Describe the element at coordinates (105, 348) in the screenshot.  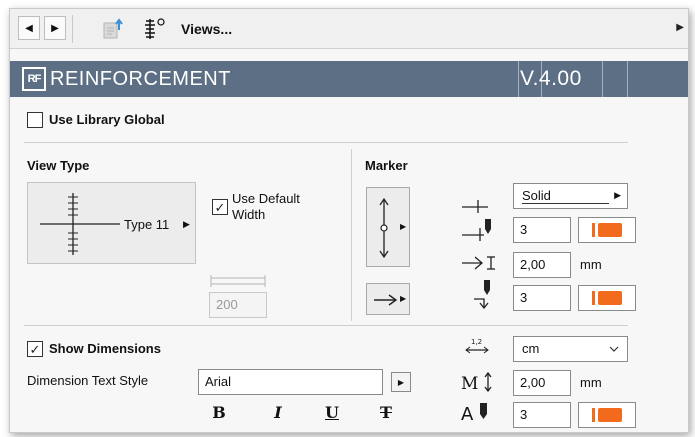
I see `show-dimensions-label: Show Dimensions` at that location.